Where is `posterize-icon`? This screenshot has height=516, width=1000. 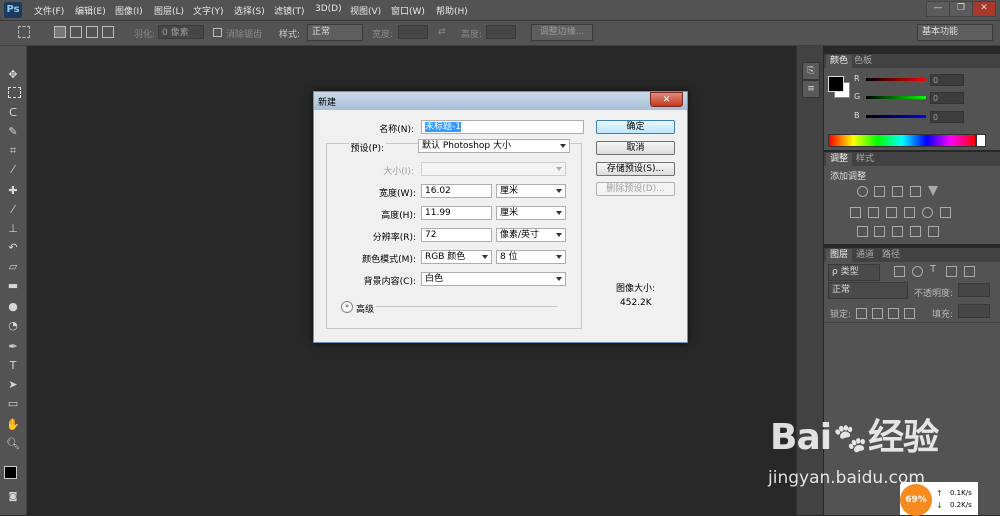 posterize-icon is located at coordinates (879, 231).